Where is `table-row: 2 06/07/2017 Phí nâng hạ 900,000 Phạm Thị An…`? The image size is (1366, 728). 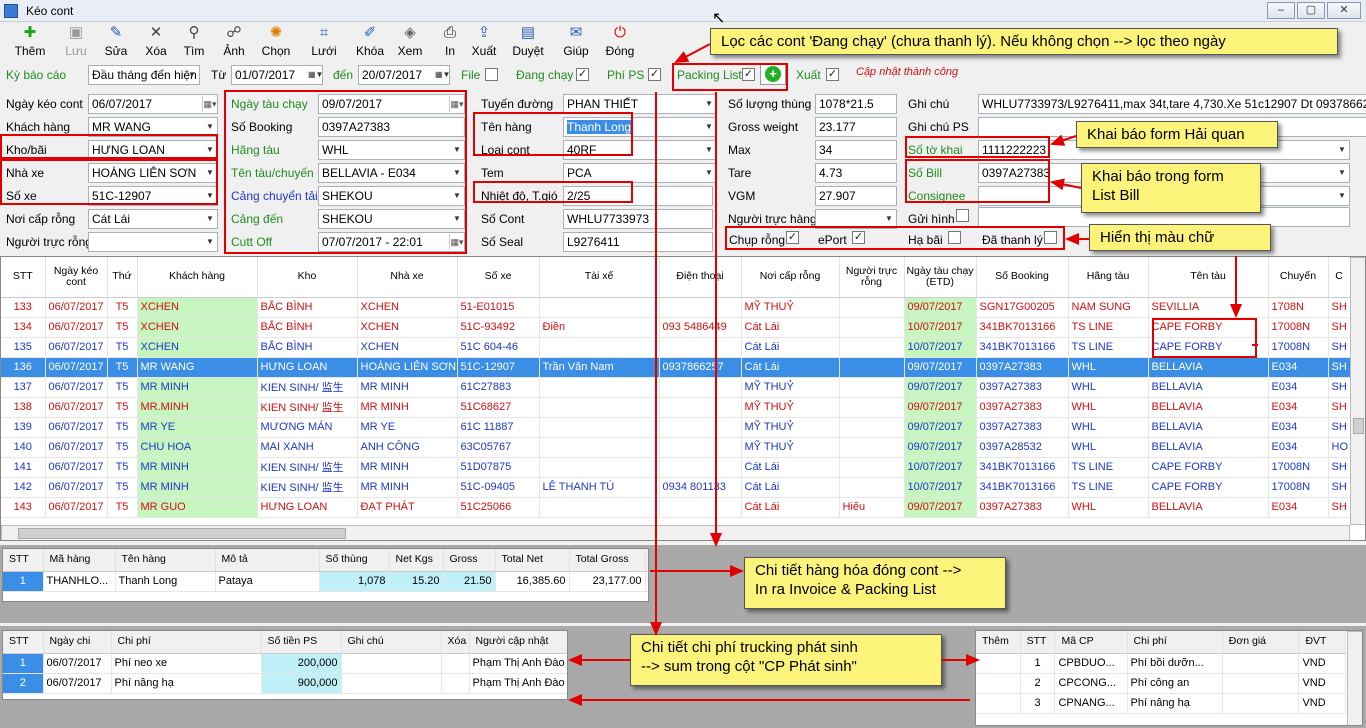 table-row: 2 06/07/2017 Phí nâng hạ 900,000 Phạm Thị An… is located at coordinates (285, 683).